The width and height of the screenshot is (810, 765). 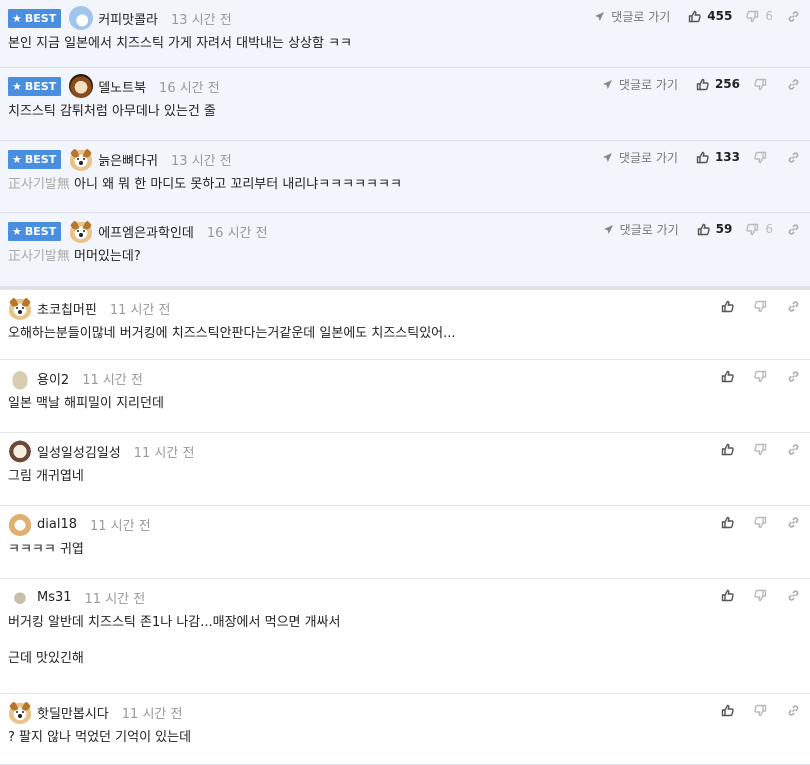 What do you see at coordinates (769, 229) in the screenshot?
I see `downvote-count: 6` at bounding box center [769, 229].